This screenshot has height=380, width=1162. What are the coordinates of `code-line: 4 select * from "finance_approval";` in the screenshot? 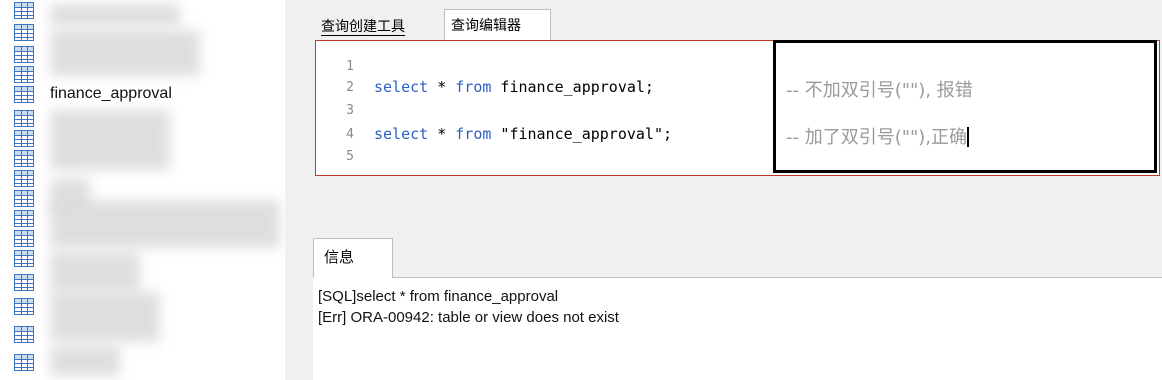 It's located at (509, 134).